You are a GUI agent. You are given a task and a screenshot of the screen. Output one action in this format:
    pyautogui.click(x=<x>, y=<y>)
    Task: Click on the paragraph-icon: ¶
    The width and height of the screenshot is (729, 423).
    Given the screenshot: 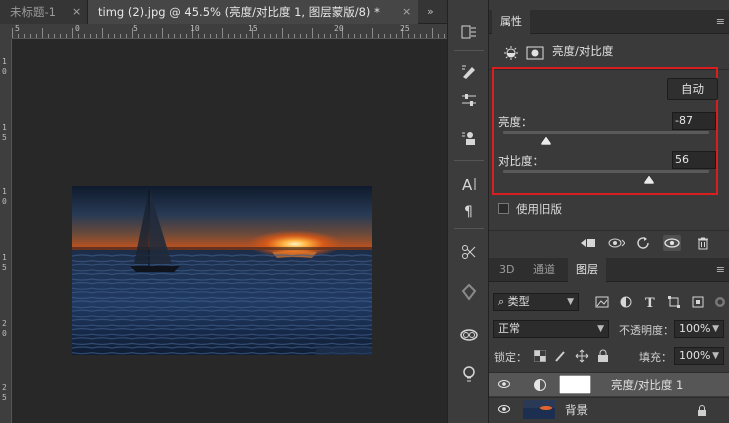 What is the action you would take?
    pyautogui.click(x=469, y=210)
    